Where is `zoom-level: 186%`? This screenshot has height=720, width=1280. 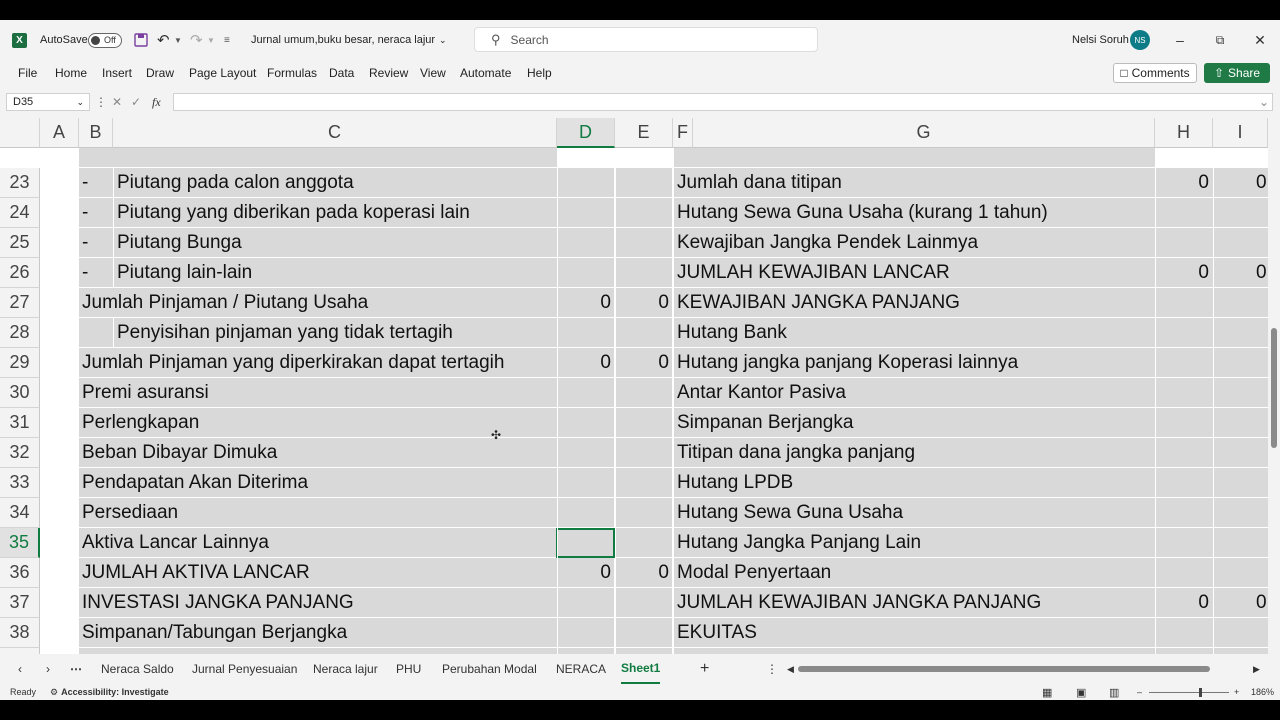 zoom-level: 186% is located at coordinates (1262, 692).